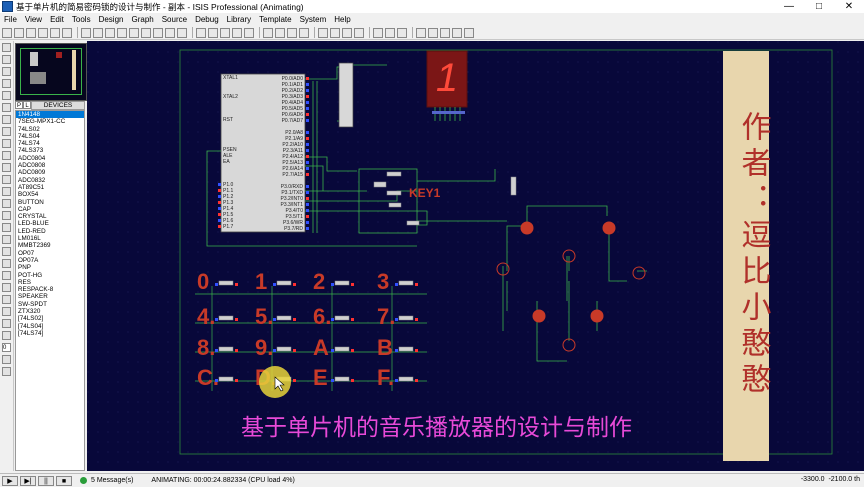 The height and width of the screenshot is (487, 864). I want to click on undo-icon, so click(201, 32).